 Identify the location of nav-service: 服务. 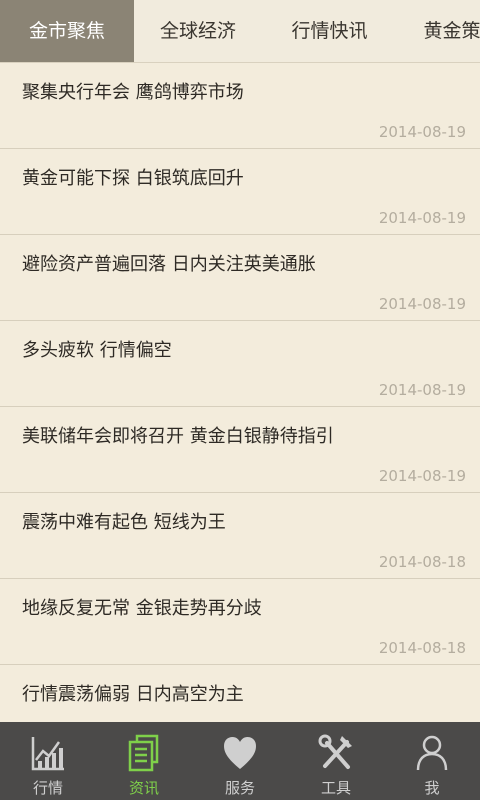
(240, 761).